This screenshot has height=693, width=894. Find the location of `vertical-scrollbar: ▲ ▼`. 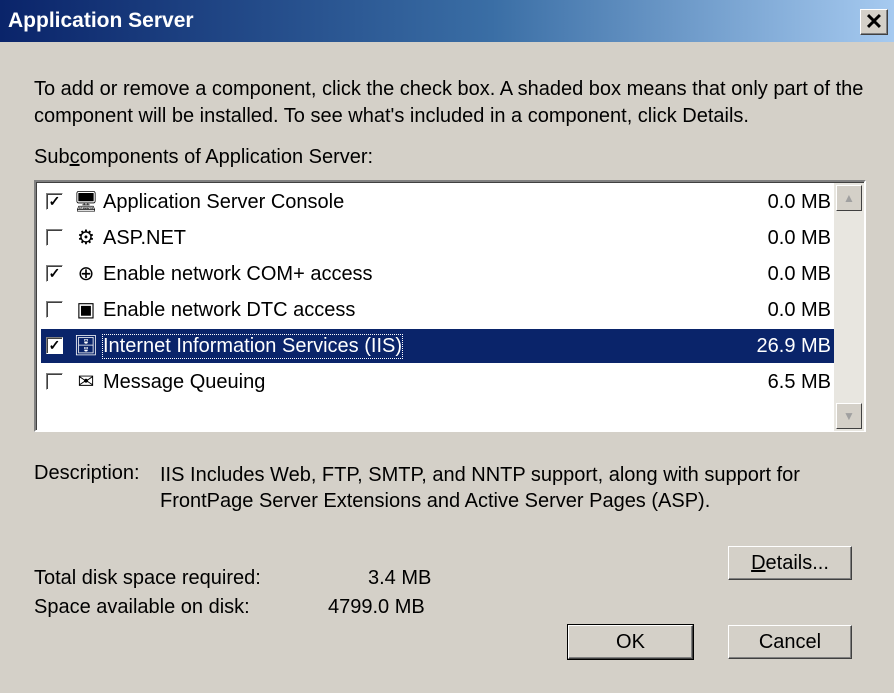

vertical-scrollbar: ▲ ▼ is located at coordinates (849, 307).